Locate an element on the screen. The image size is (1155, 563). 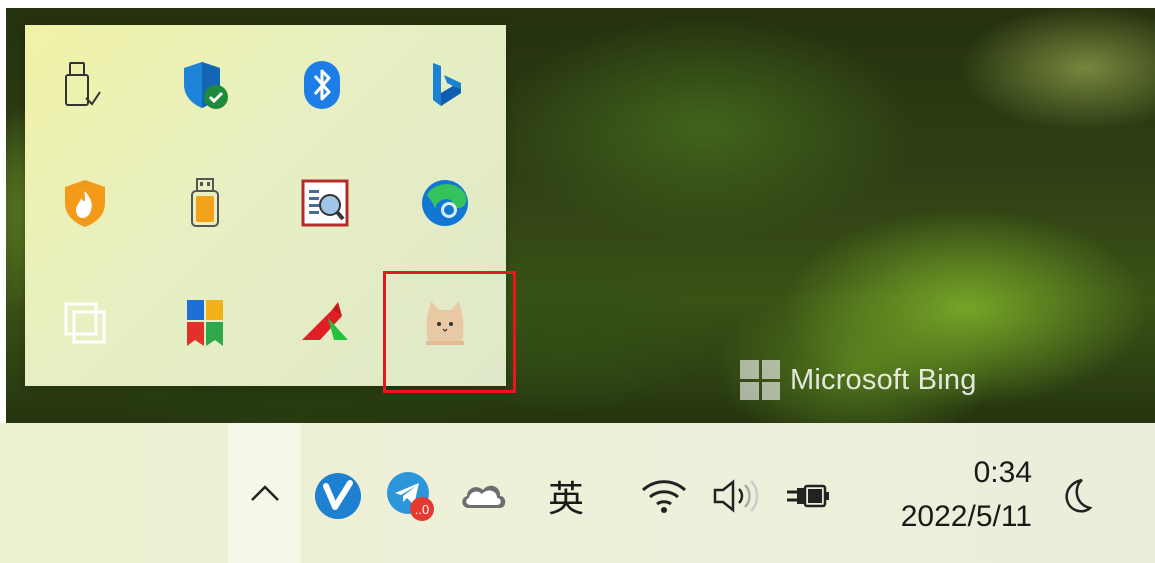
telegram-icon: ..0 is located at coordinates (411, 496).